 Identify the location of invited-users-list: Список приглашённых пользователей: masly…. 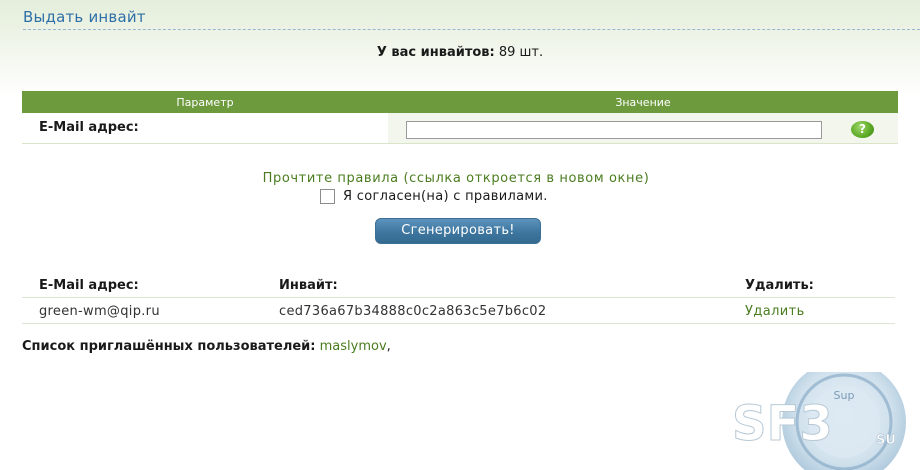
(206, 346).